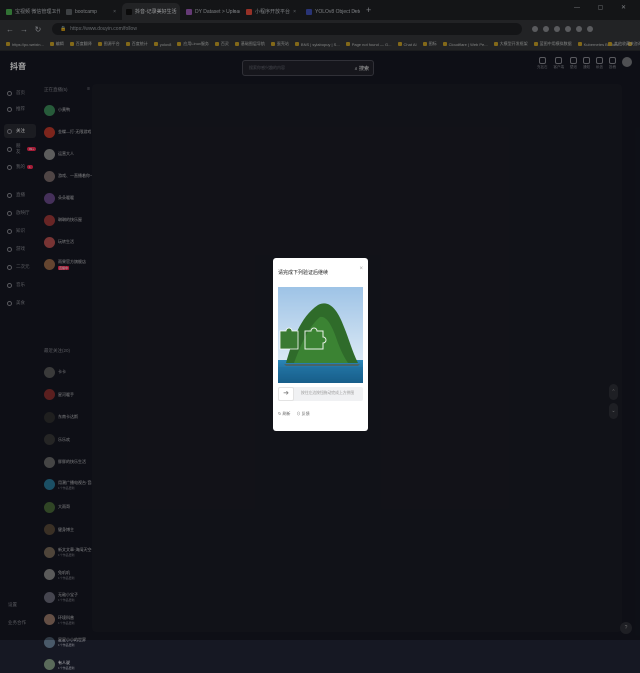 The height and width of the screenshot is (673, 640). Describe the element at coordinates (289, 338) in the screenshot. I see `puzzle-piece` at that location.